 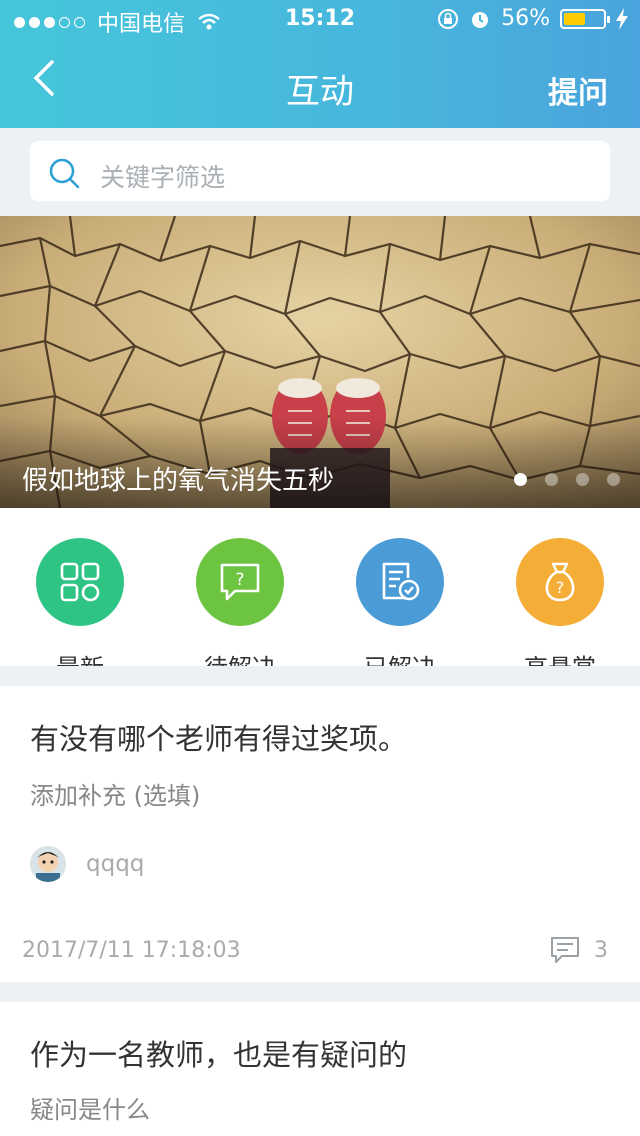 What do you see at coordinates (585, 18) in the screenshot?
I see `battery-icon` at bounding box center [585, 18].